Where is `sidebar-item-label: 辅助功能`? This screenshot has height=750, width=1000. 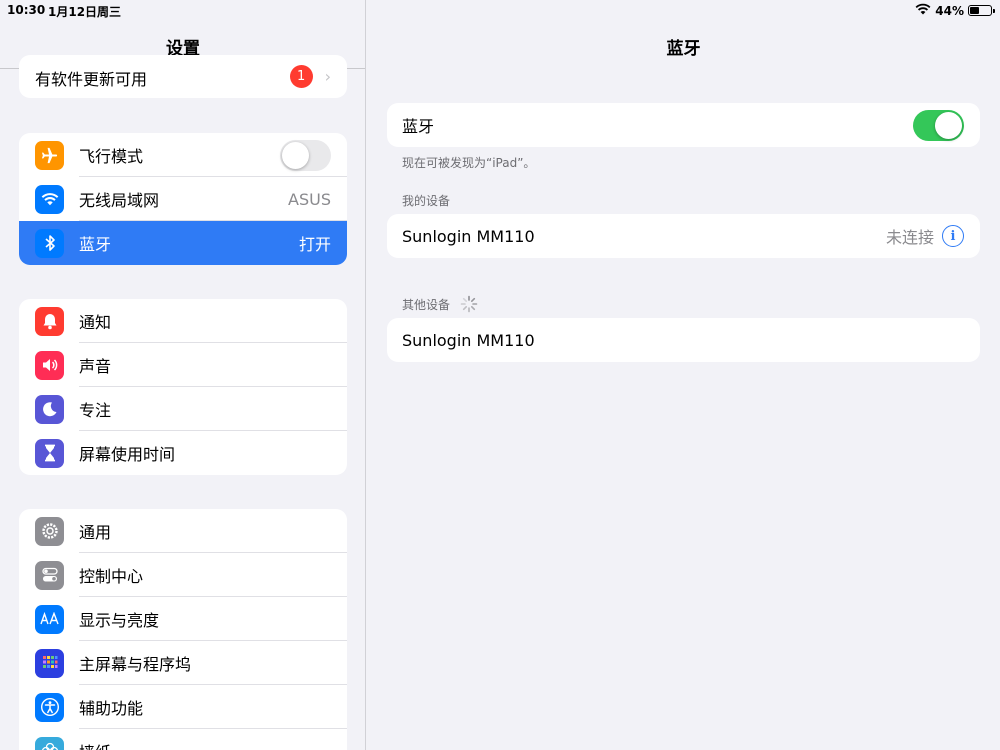 sidebar-item-label: 辅助功能 is located at coordinates (111, 708).